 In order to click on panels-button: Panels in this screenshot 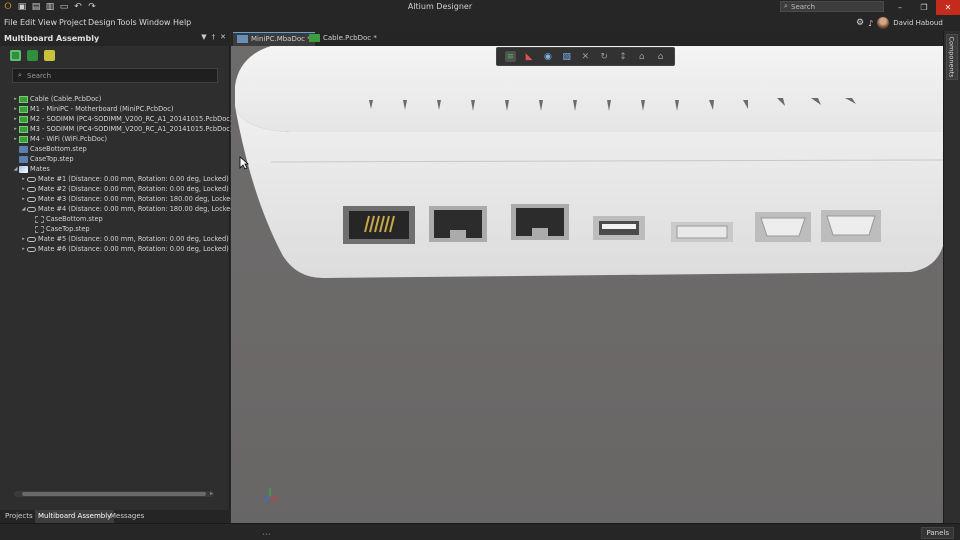, I will do `click(937, 533)`.